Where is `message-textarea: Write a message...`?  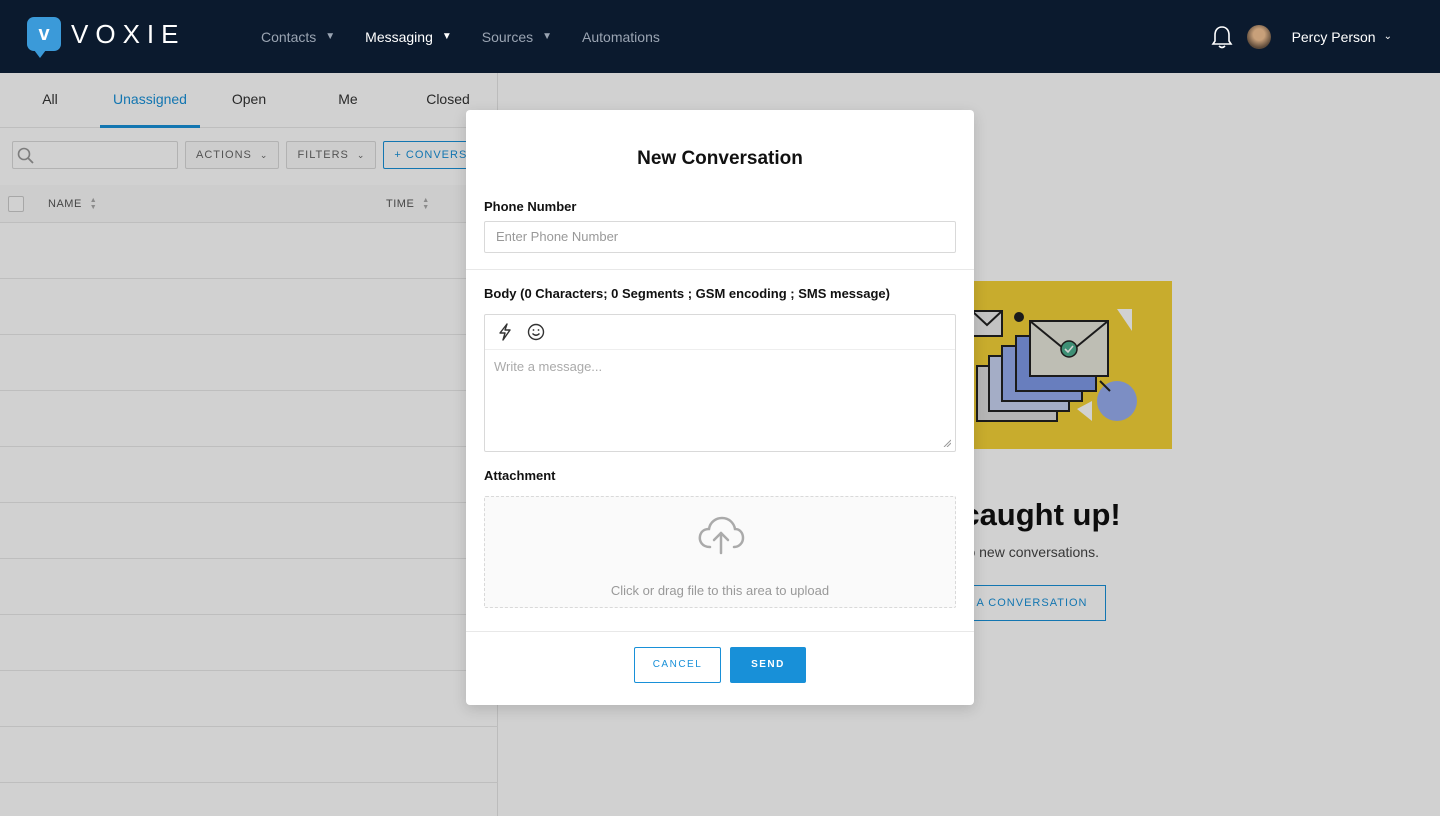 message-textarea: Write a message... is located at coordinates (720, 366).